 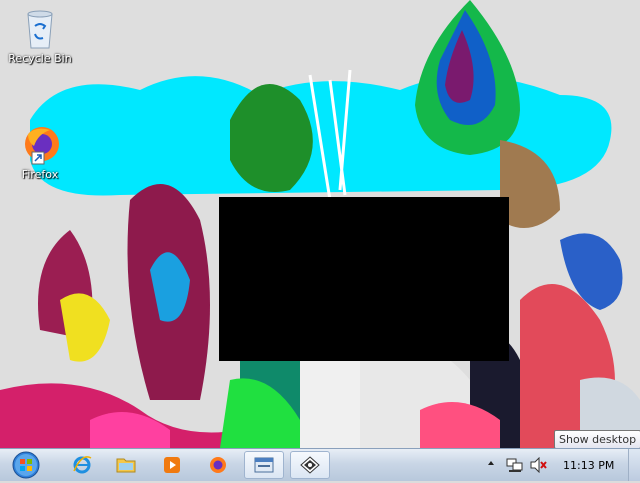 What do you see at coordinates (597, 439) in the screenshot?
I see `show-desktop-tooltip: Show desktop` at bounding box center [597, 439].